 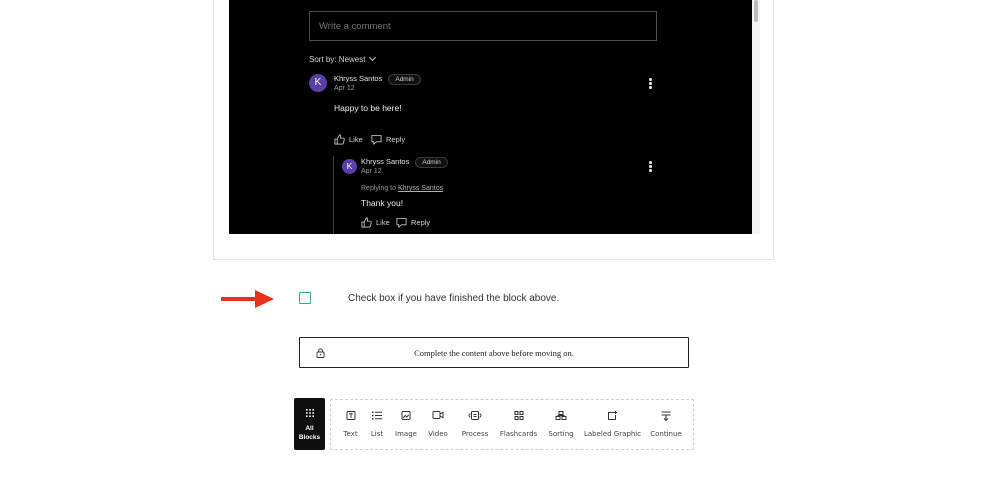 What do you see at coordinates (377, 434) in the screenshot?
I see `block-label: List` at bounding box center [377, 434].